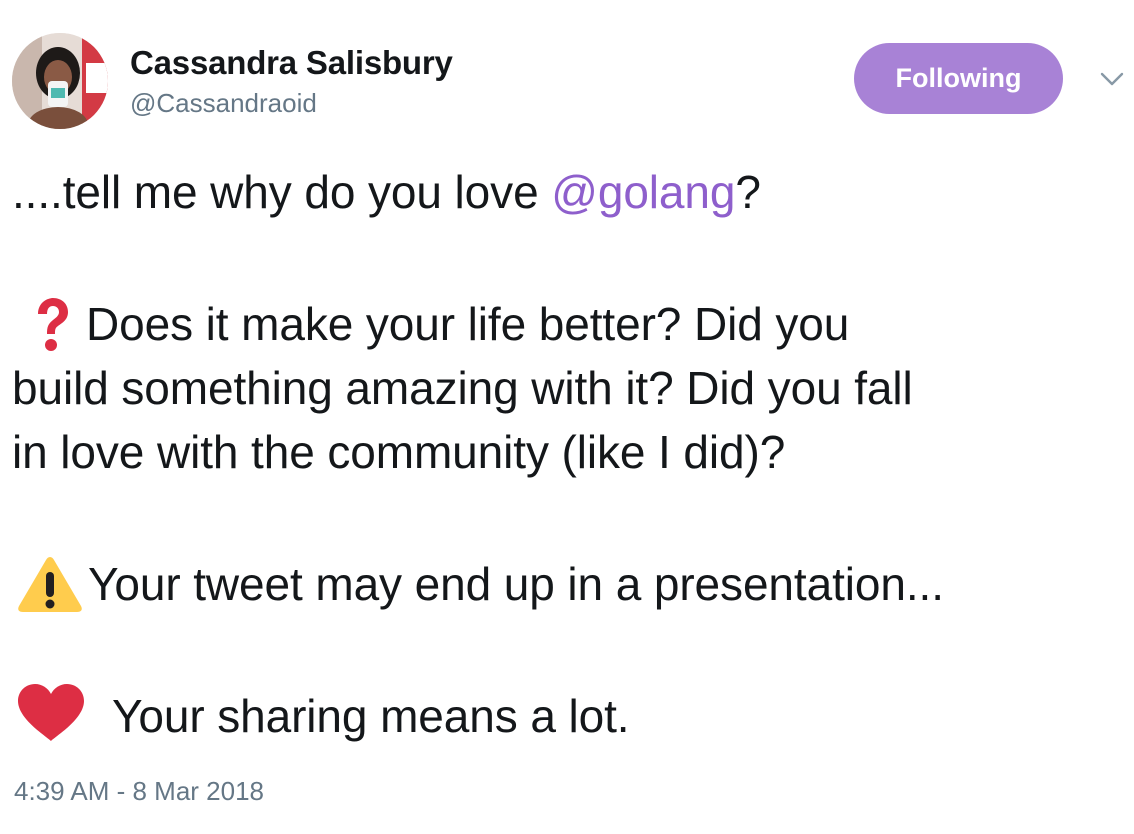  I want to click on avatar, so click(60, 81).